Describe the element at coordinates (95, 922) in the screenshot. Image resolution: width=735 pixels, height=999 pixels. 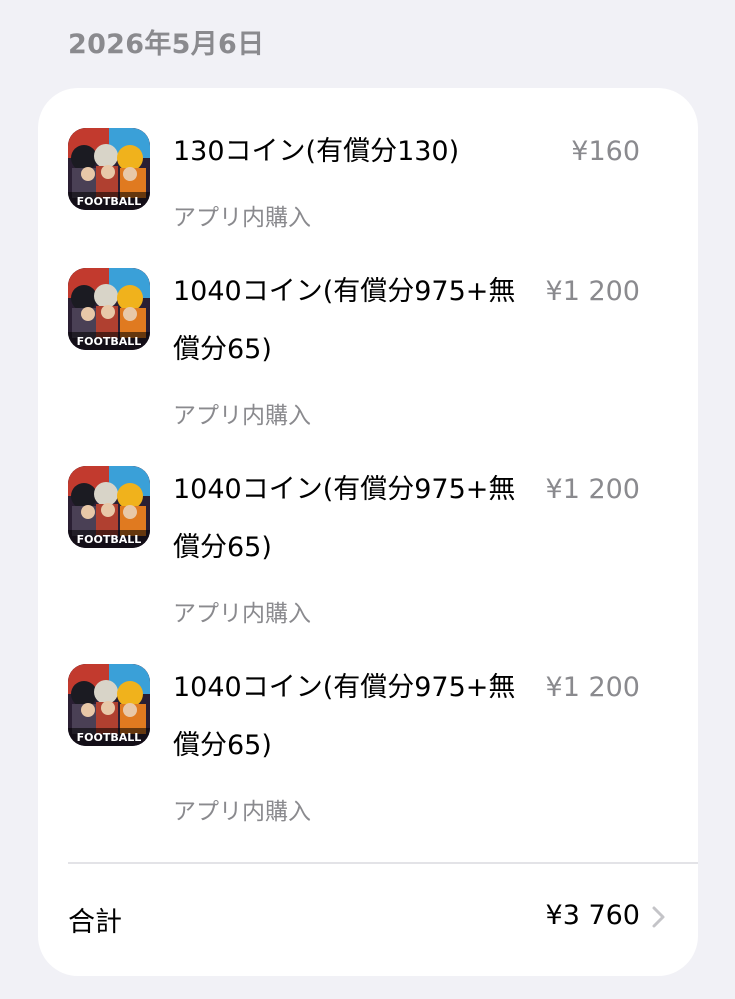
I see `total-label: 合計` at that location.